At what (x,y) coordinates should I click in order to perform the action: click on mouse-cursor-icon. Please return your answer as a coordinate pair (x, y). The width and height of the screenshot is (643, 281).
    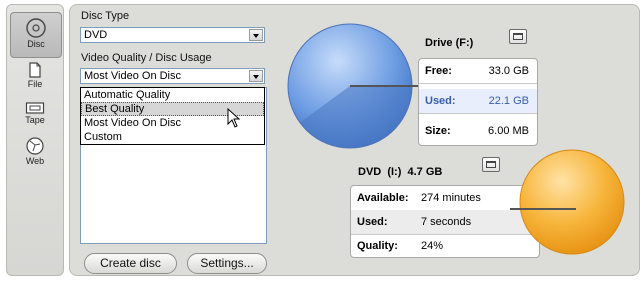
    Looking at the image, I should click on (234, 118).